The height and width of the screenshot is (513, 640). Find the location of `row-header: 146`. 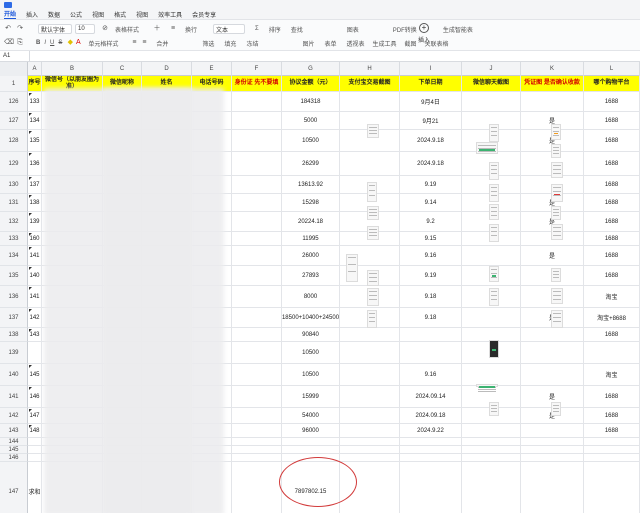

row-header: 146 is located at coordinates (14, 458).